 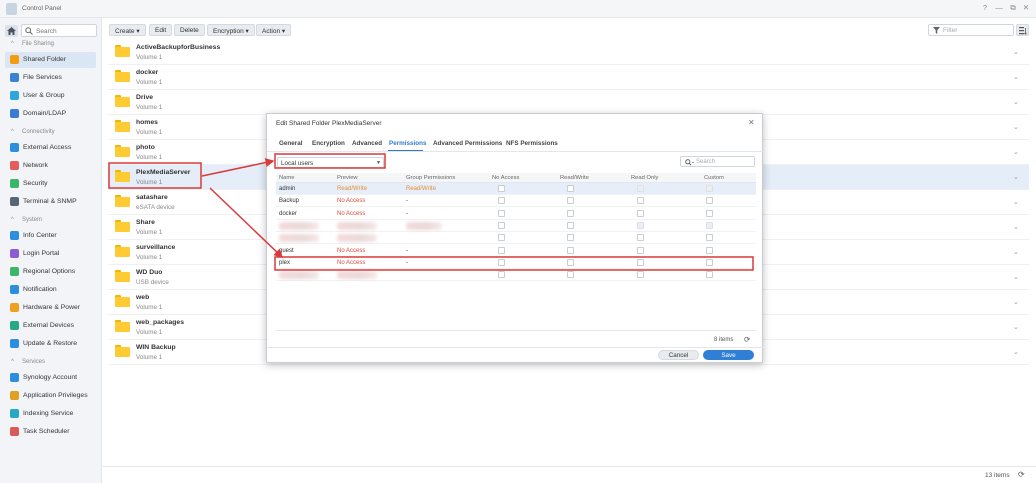 What do you see at coordinates (50, 432) in the screenshot?
I see `sidebar-item-task-scheduler: Task Scheduler` at bounding box center [50, 432].